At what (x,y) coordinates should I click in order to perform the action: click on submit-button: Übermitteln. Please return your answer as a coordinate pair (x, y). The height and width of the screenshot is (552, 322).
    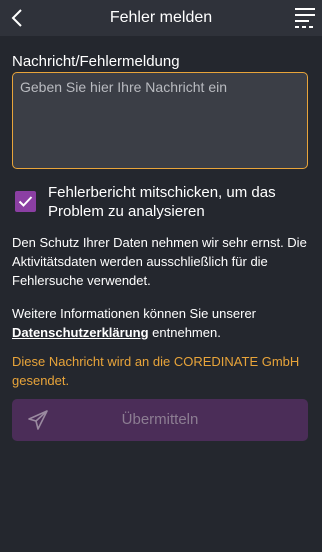
    Looking at the image, I should click on (160, 420).